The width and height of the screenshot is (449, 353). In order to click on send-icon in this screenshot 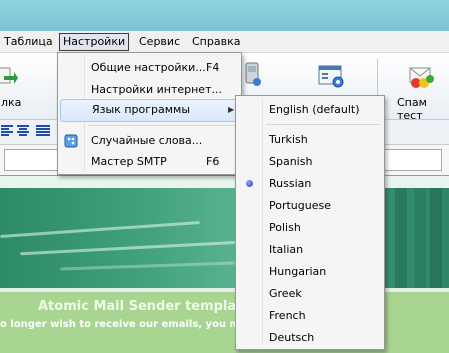, I will do `click(9, 76)`.